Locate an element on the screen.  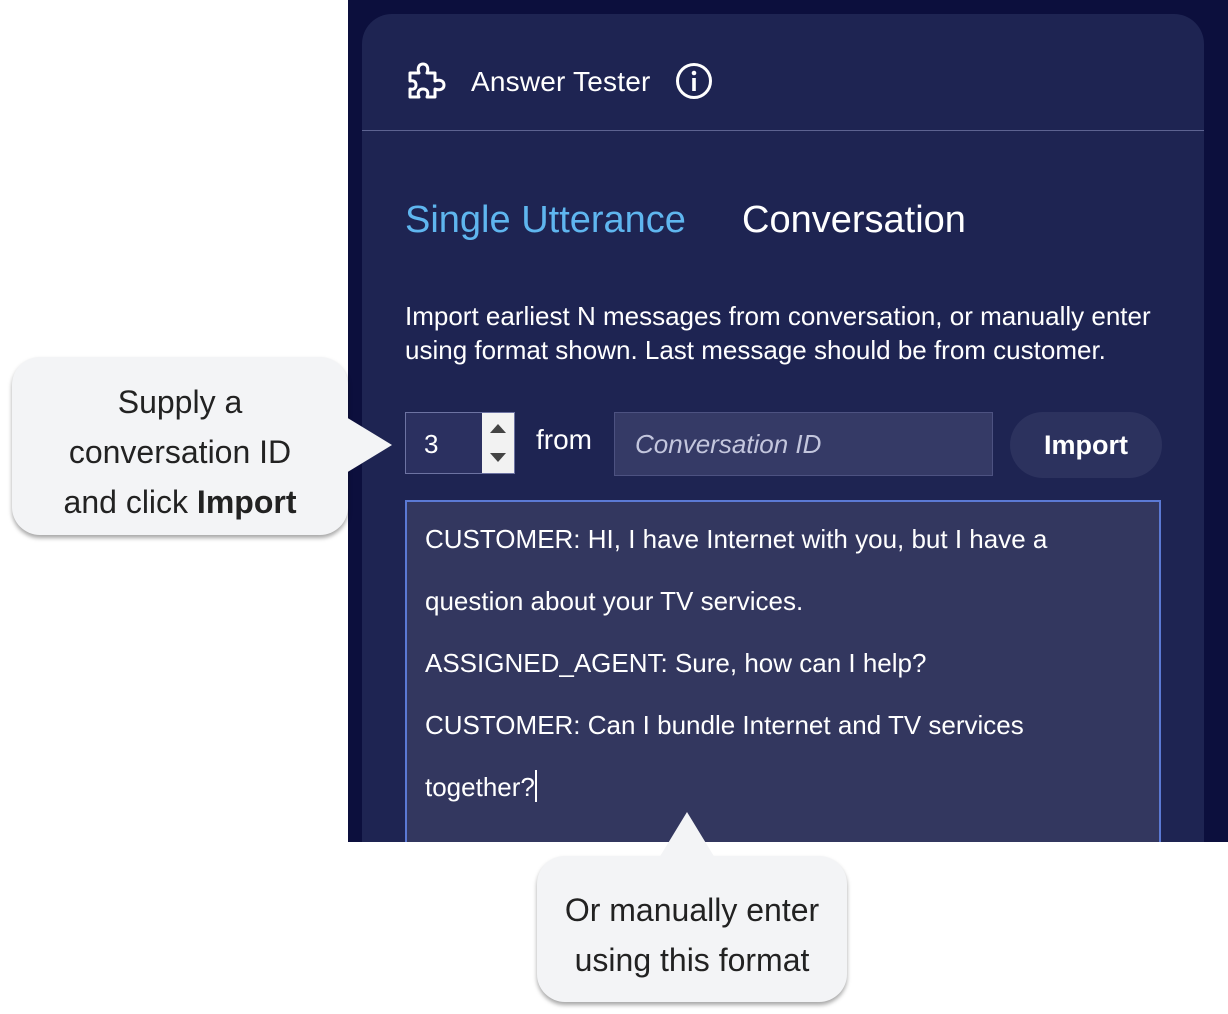
message-line: ASSIGNED_AGENT: Sure, how can I help? is located at coordinates (676, 663).